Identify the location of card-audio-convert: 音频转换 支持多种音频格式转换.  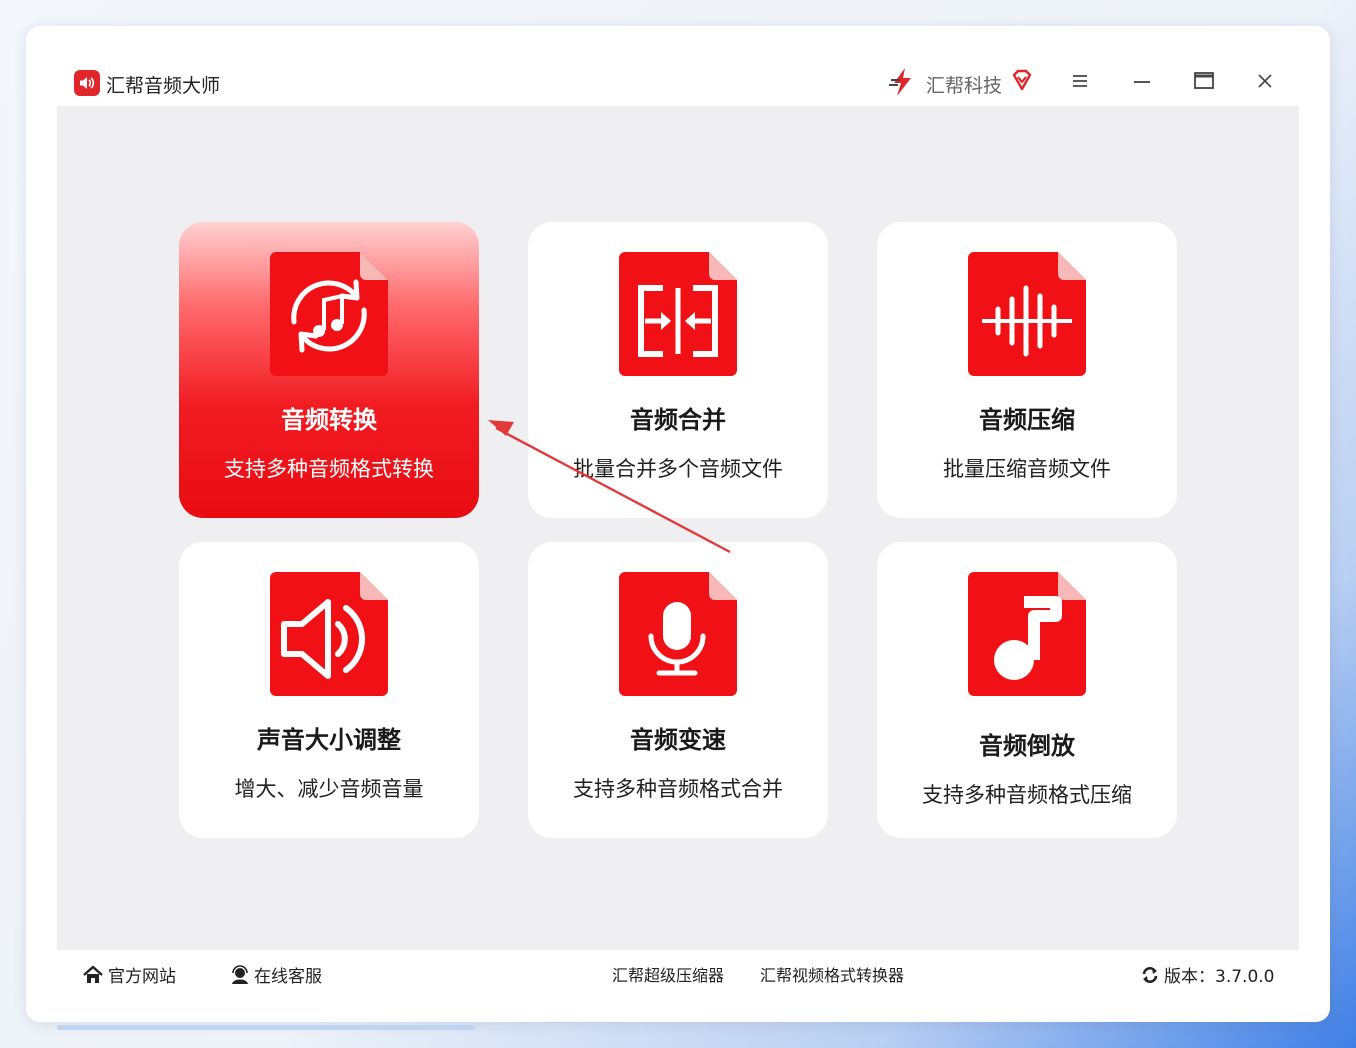
(329, 370).